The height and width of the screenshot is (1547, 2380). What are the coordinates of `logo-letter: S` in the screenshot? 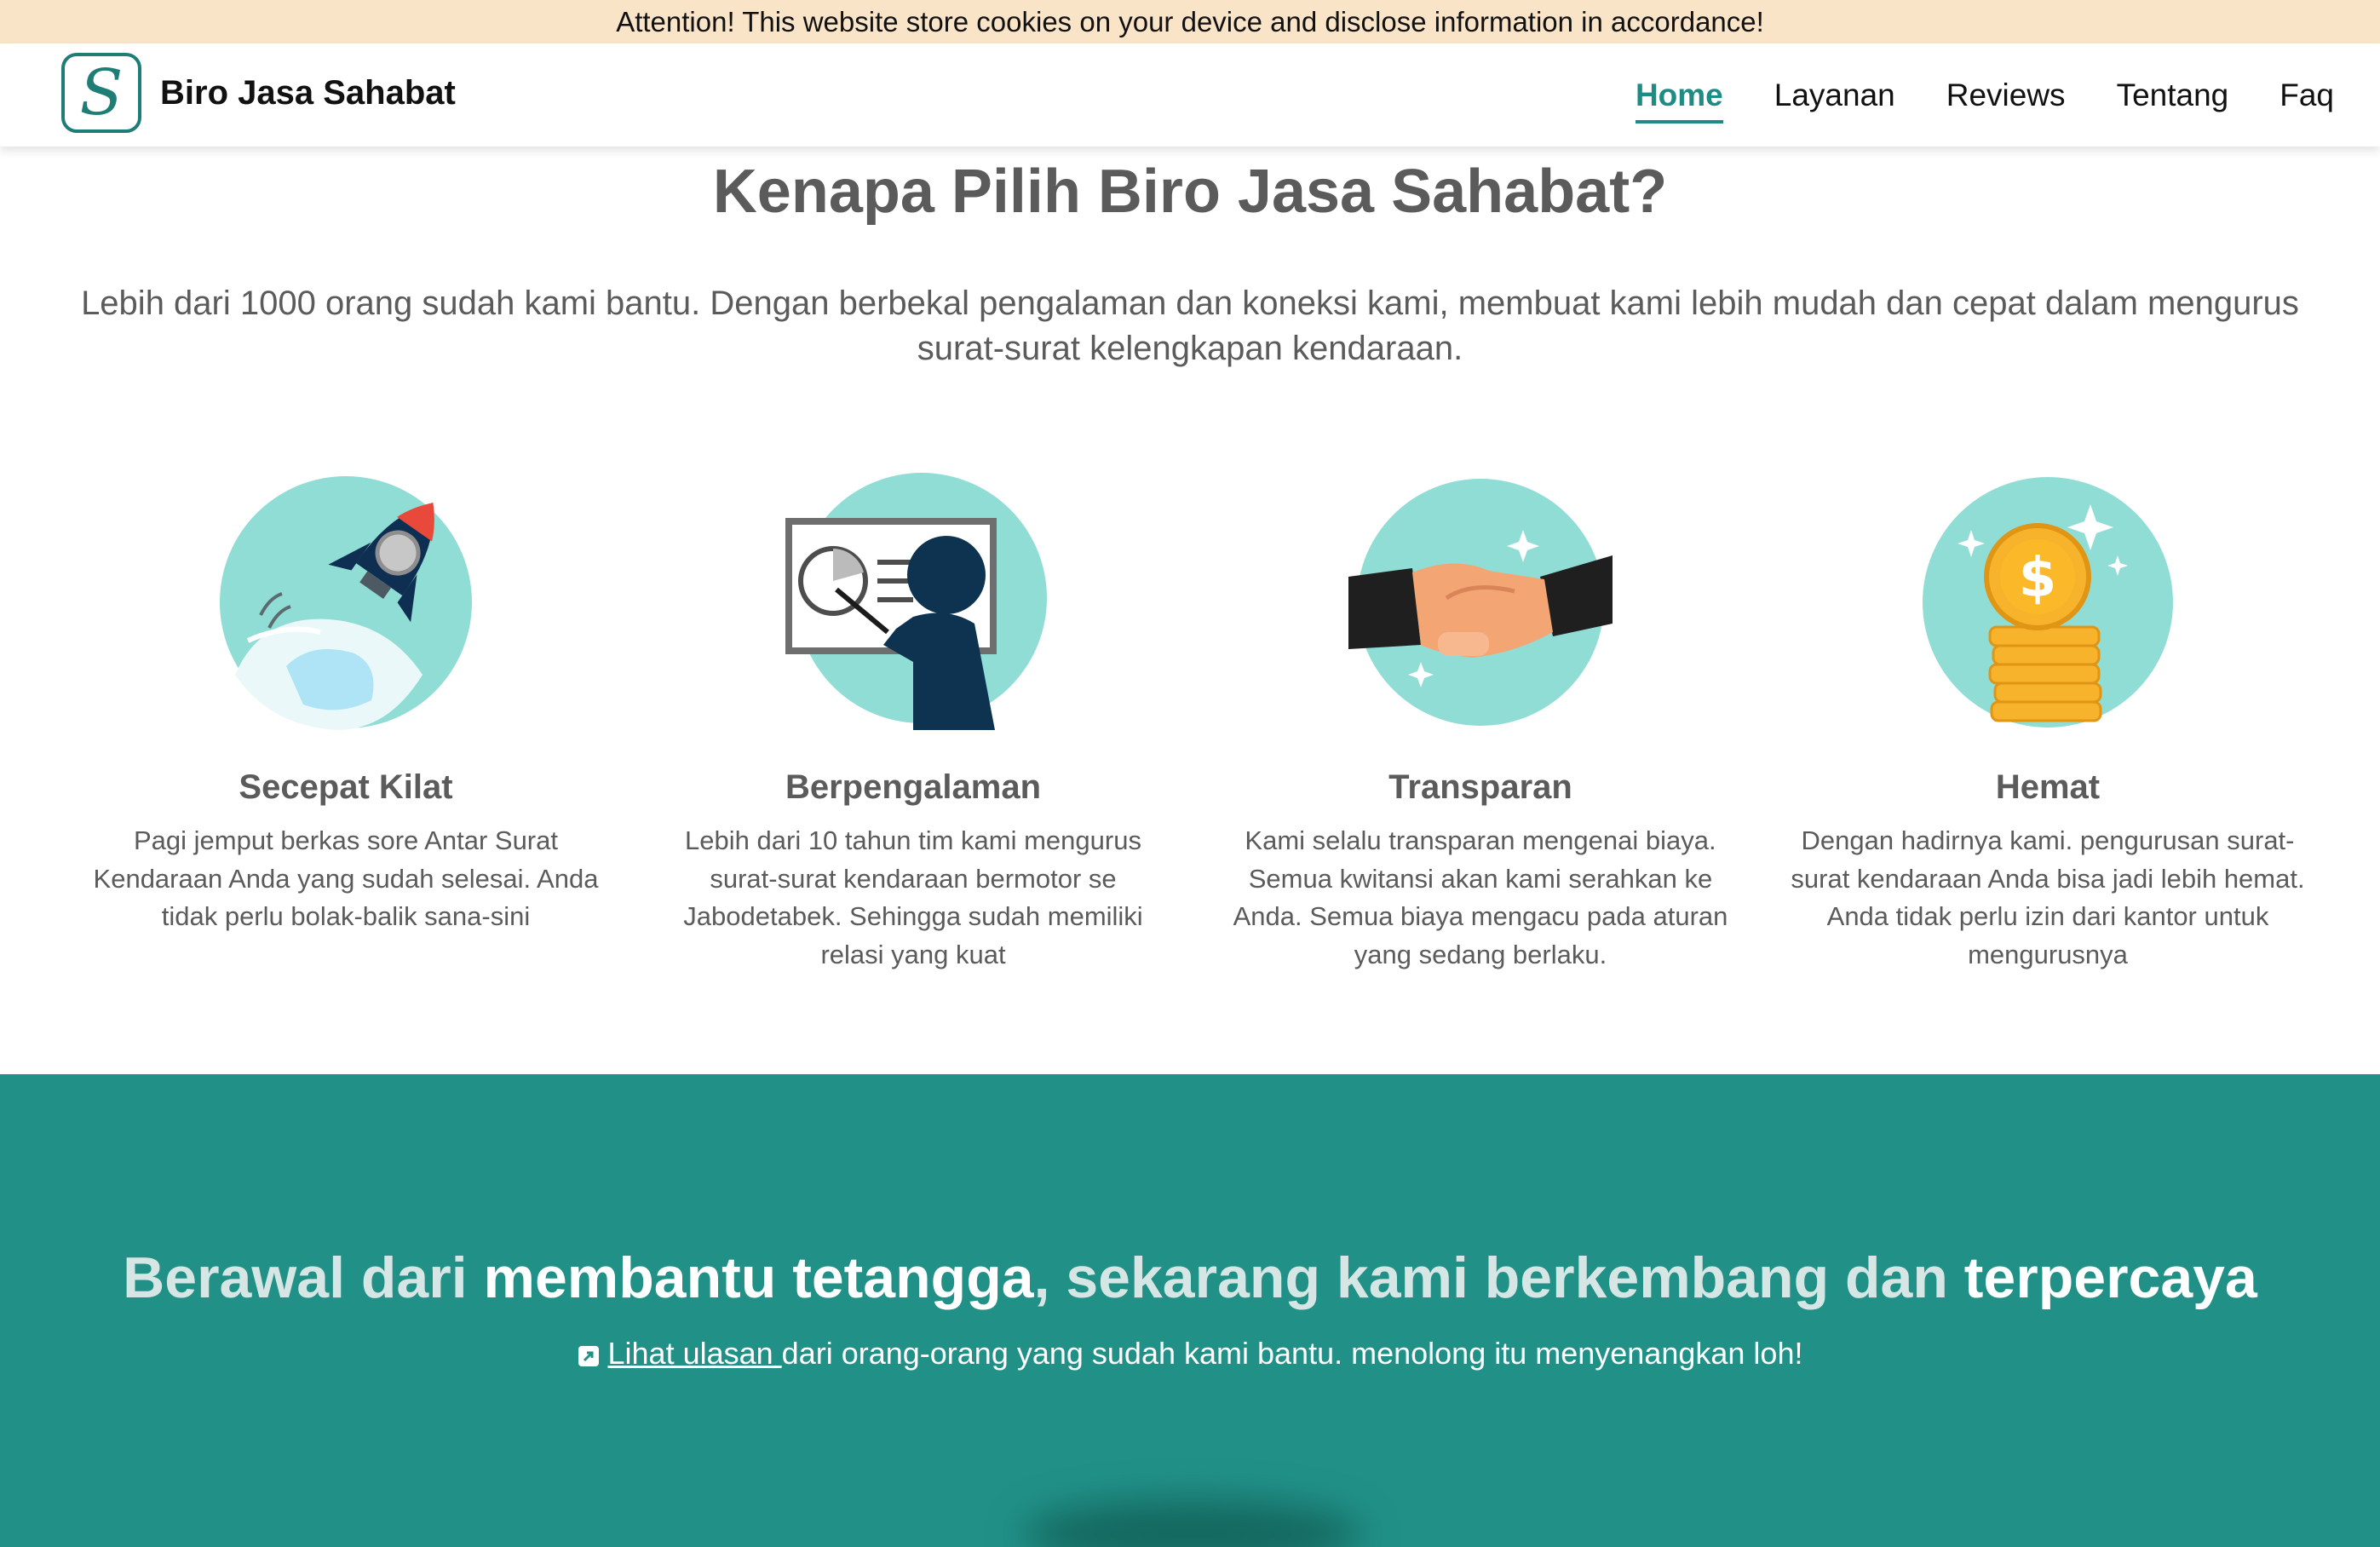 It's located at (101, 92).